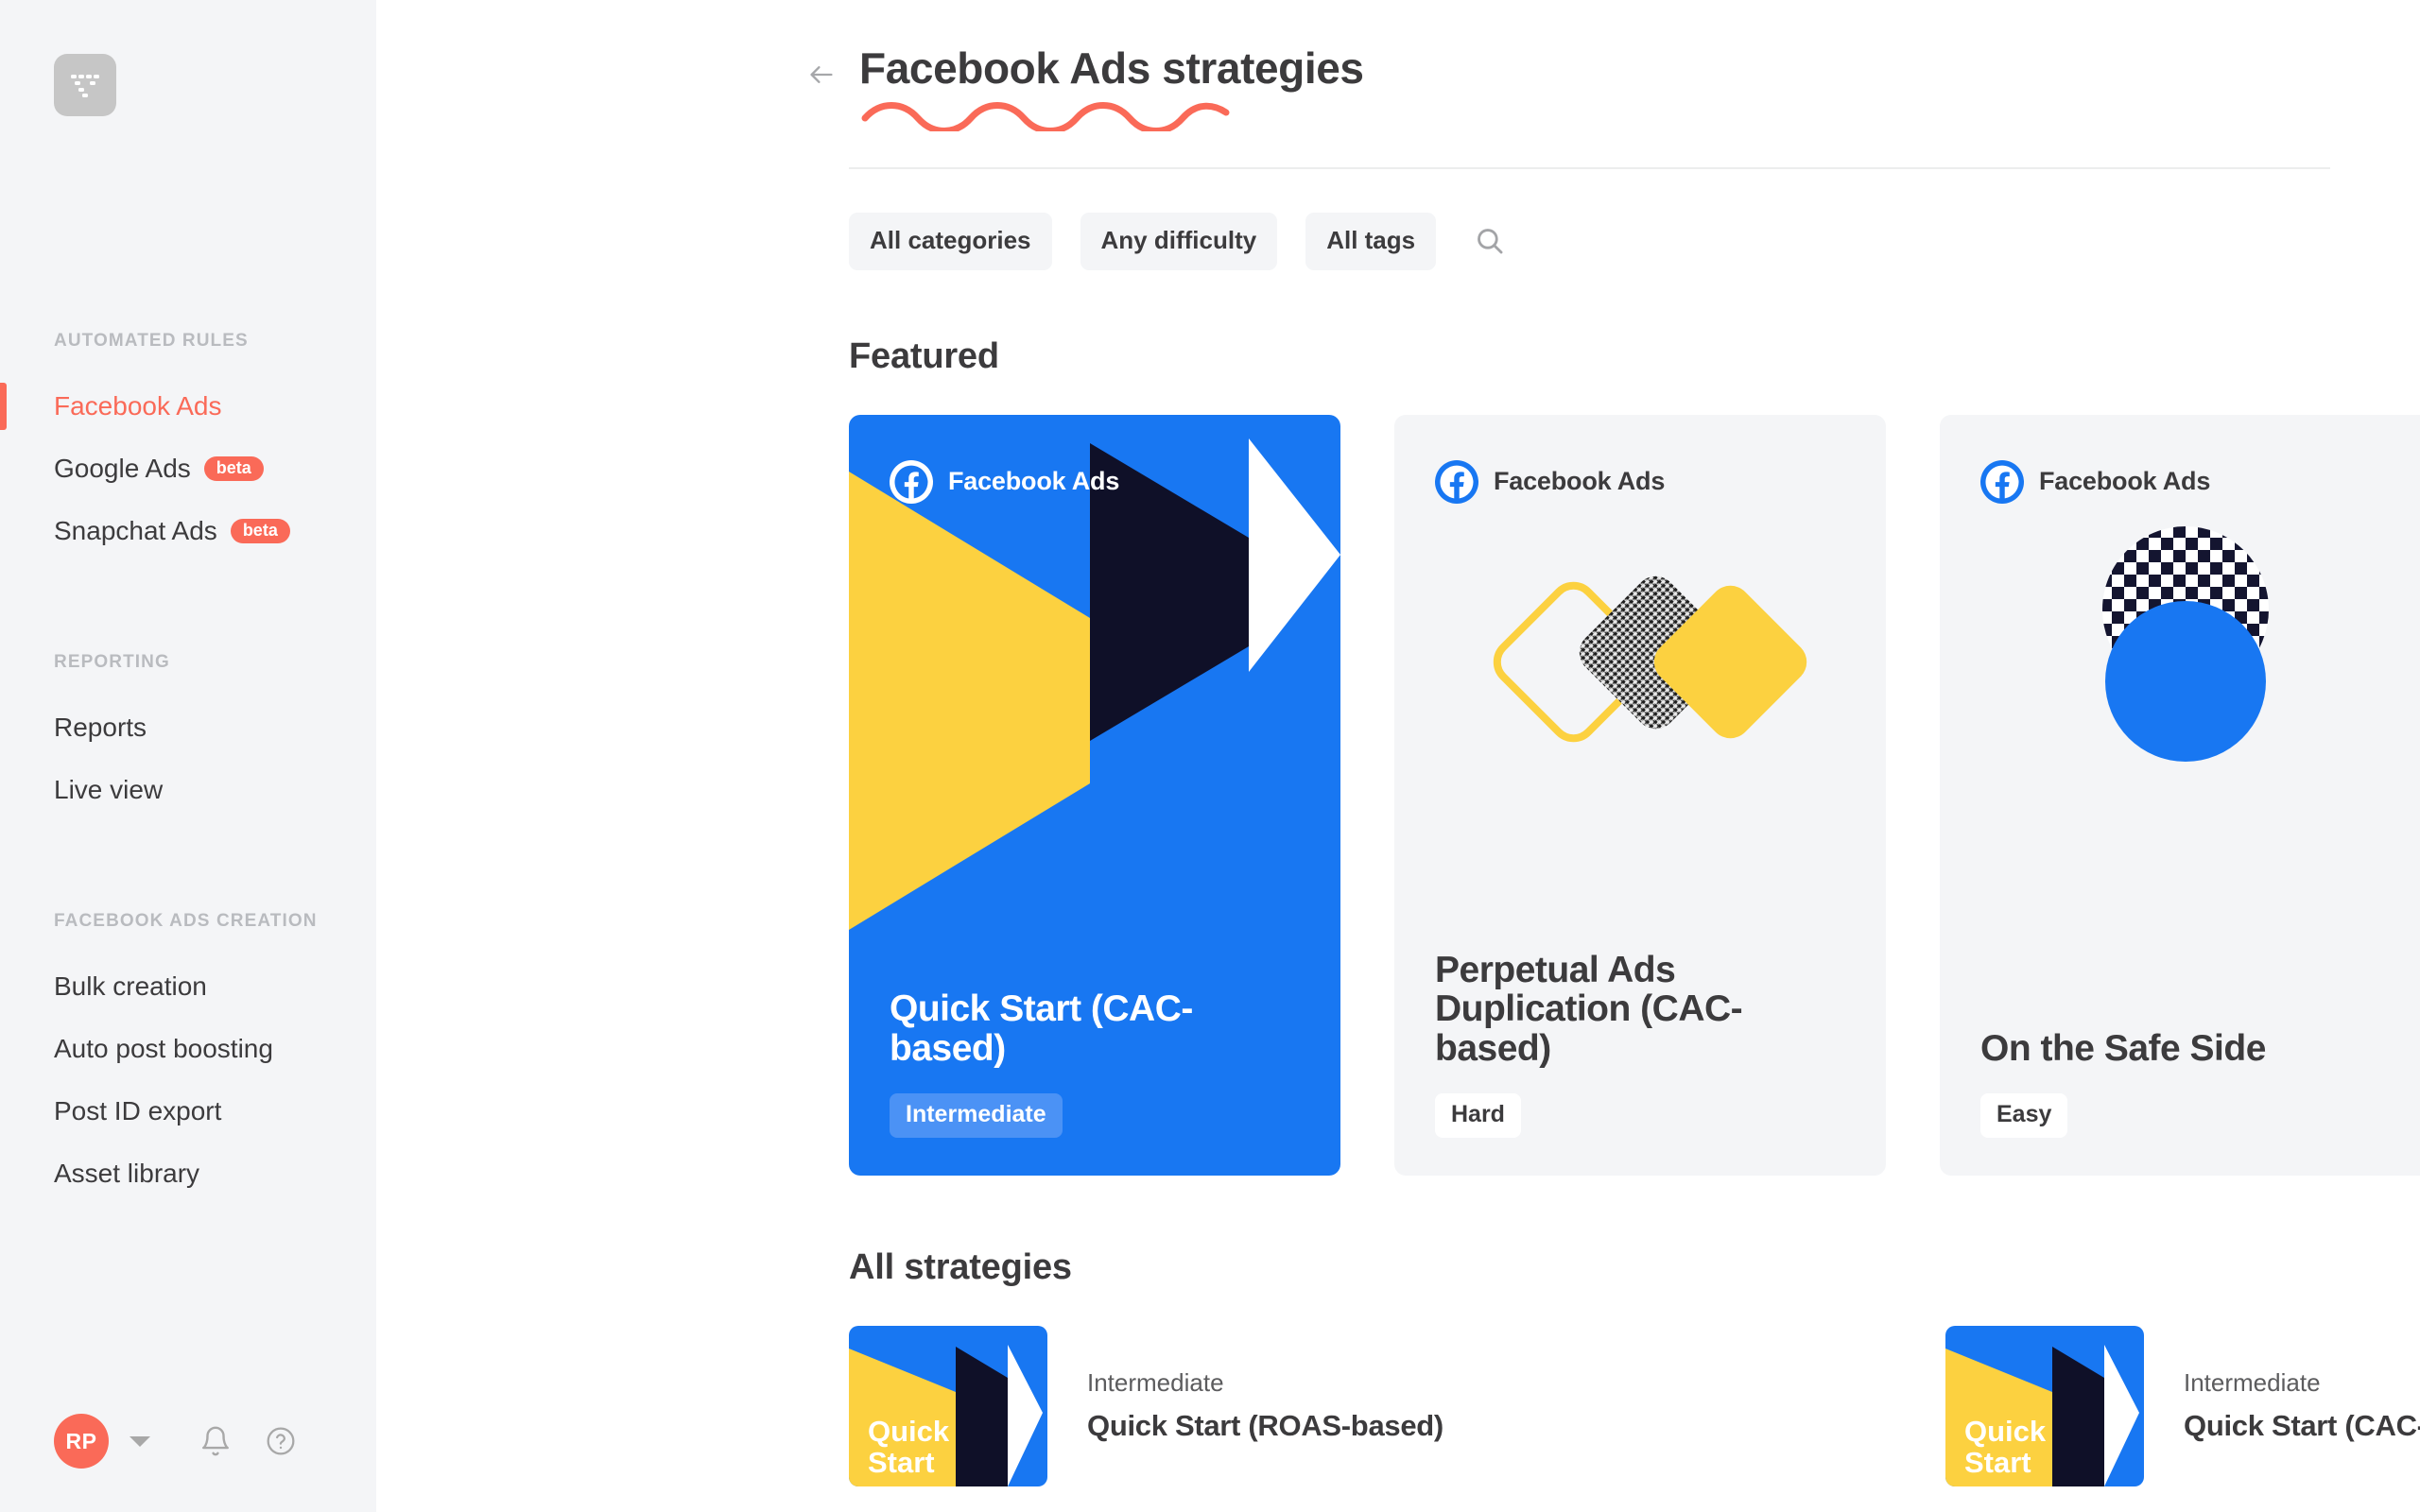 The width and height of the screenshot is (2420, 1512). I want to click on sidebar-item-reports: Reports, so click(188, 727).